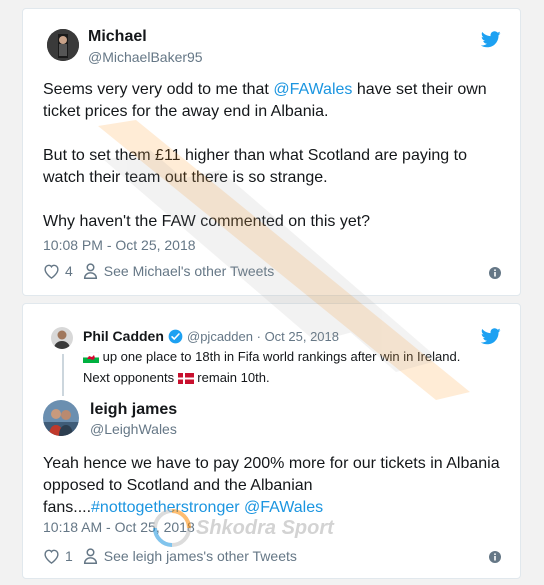 This screenshot has width=544, height=585. I want to click on see-other-tweets-link: See Michael's other Tweets, so click(179, 271).